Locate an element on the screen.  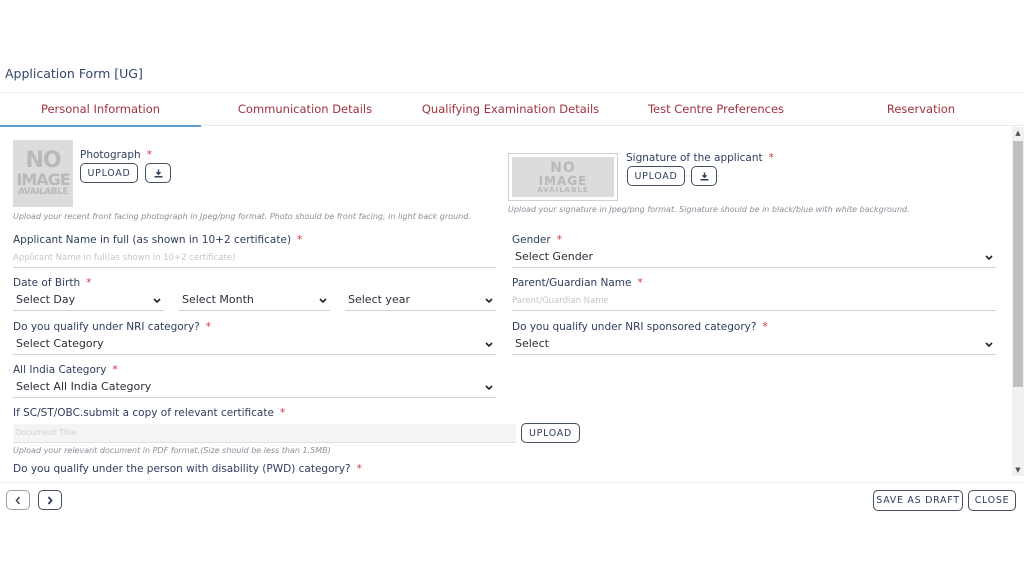
gender-label-text: Gender is located at coordinates (531, 240).